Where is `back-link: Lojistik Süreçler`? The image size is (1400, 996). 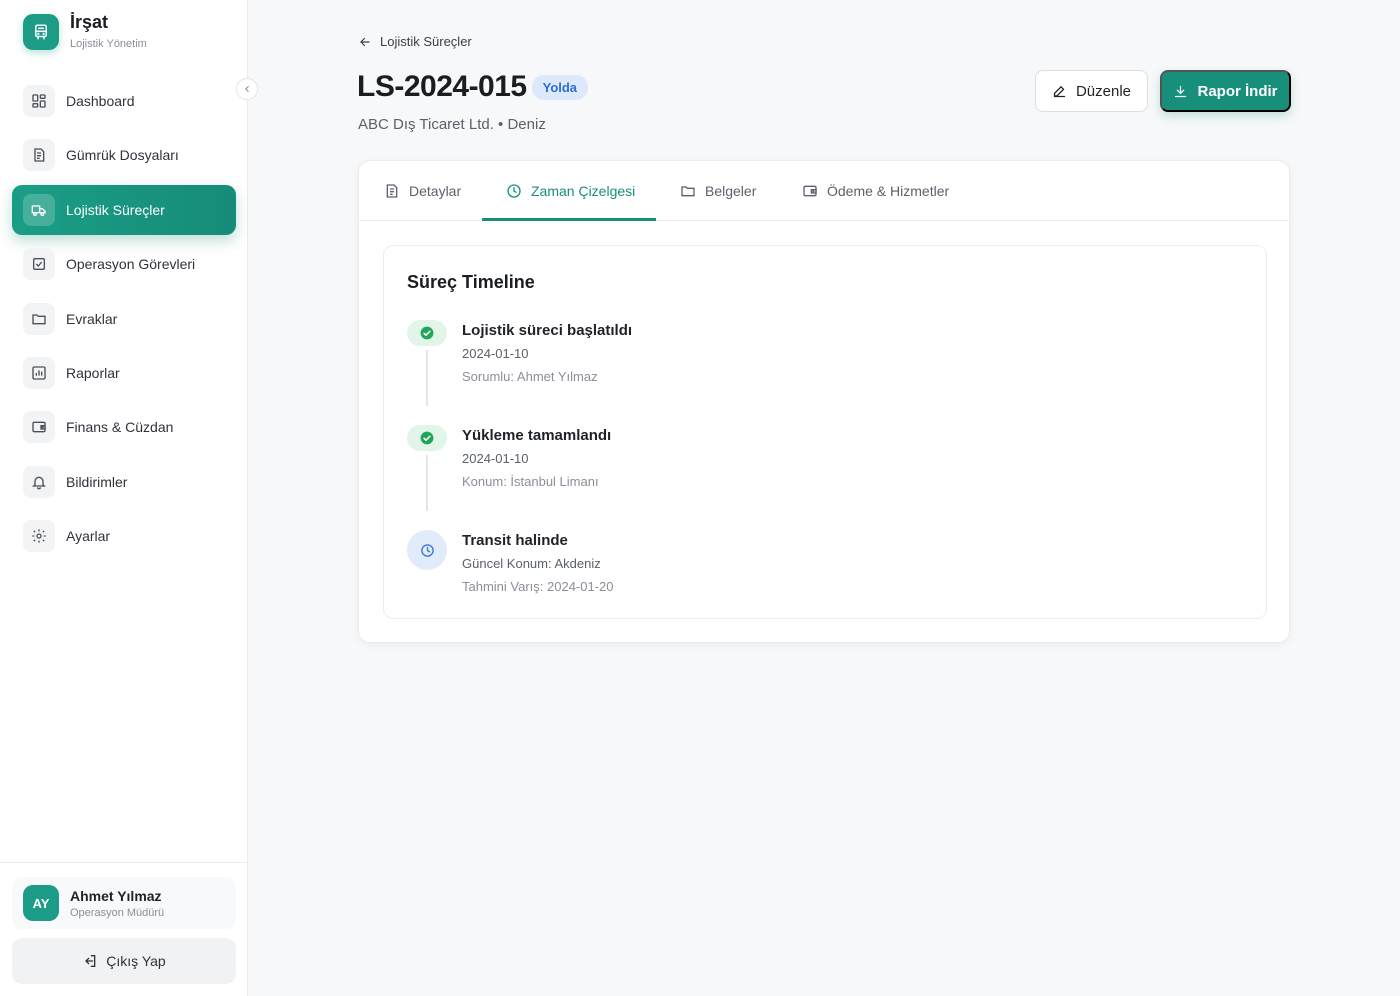
back-link: Lojistik Süreçler is located at coordinates (415, 41).